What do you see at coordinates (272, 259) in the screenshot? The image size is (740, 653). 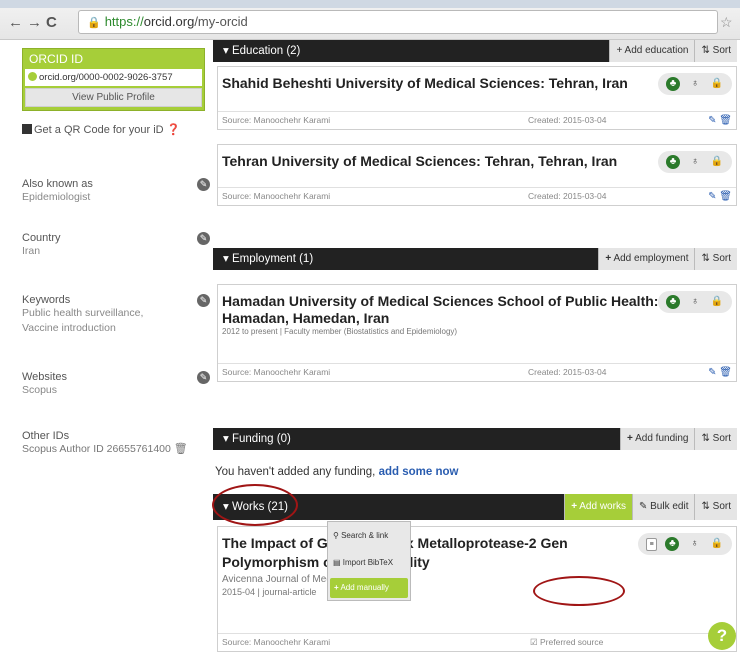 I see `employment-title: Employment (1)` at bounding box center [272, 259].